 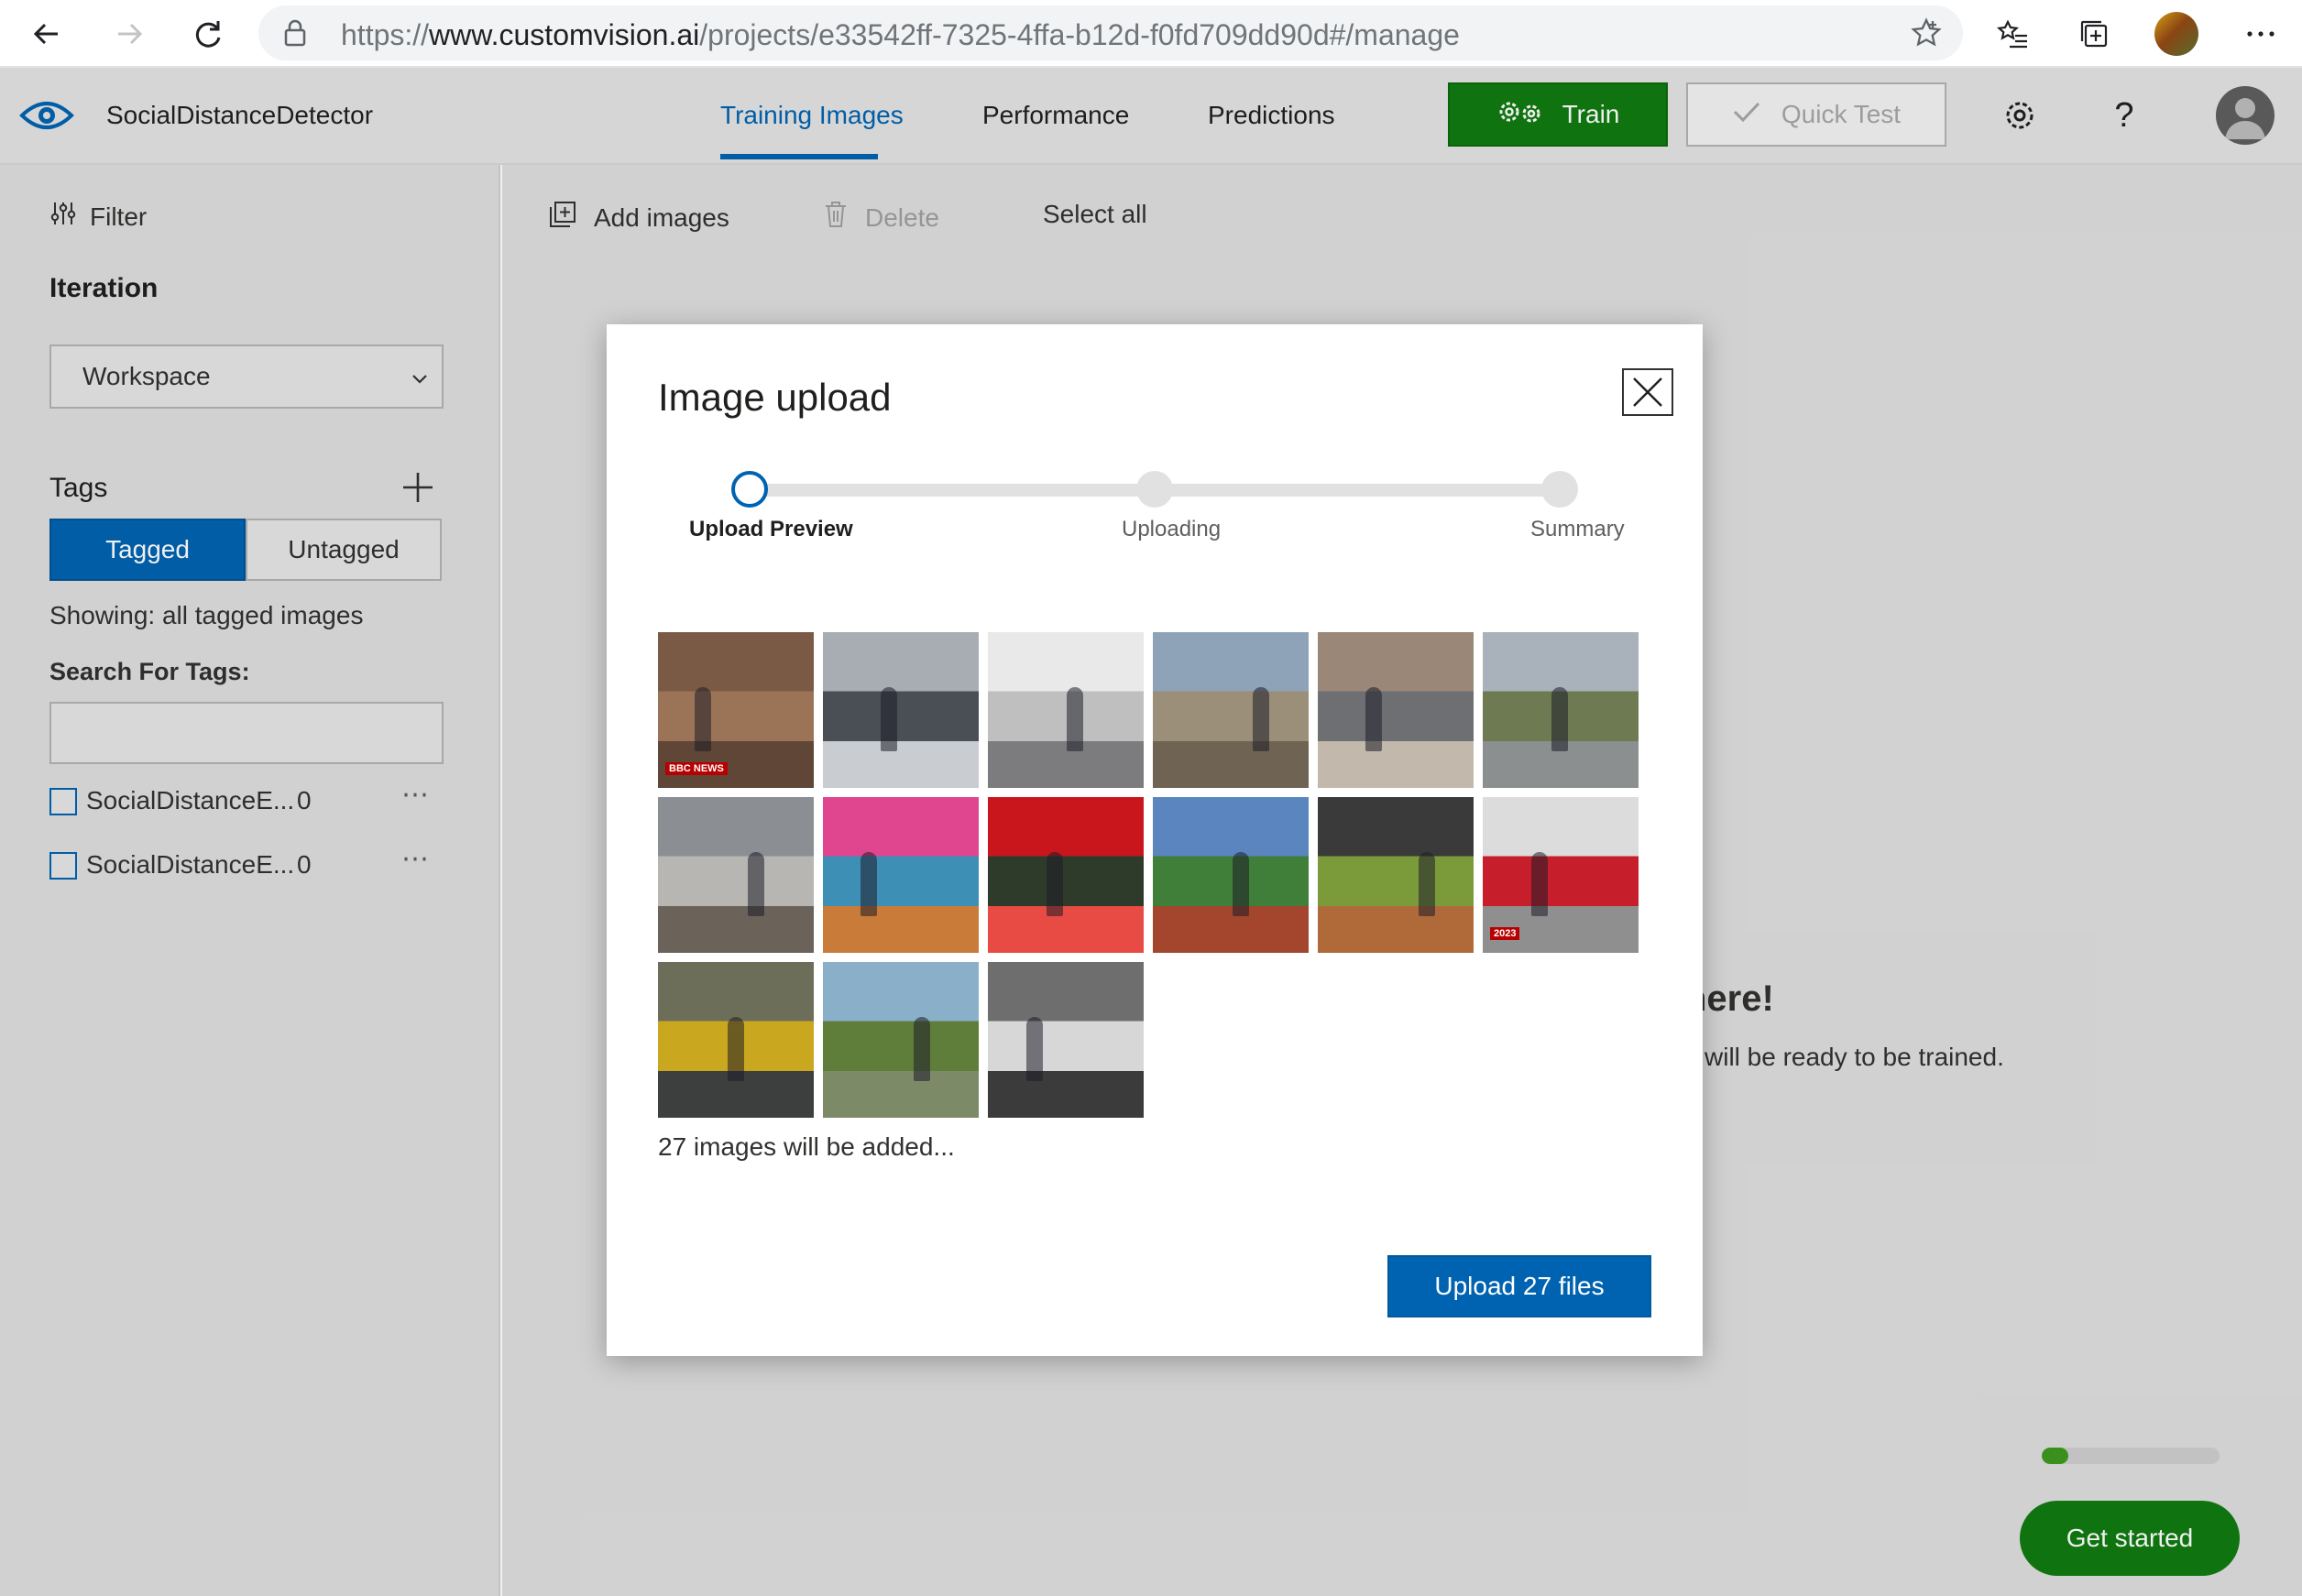 I want to click on profile-icon, so click(x=2176, y=34).